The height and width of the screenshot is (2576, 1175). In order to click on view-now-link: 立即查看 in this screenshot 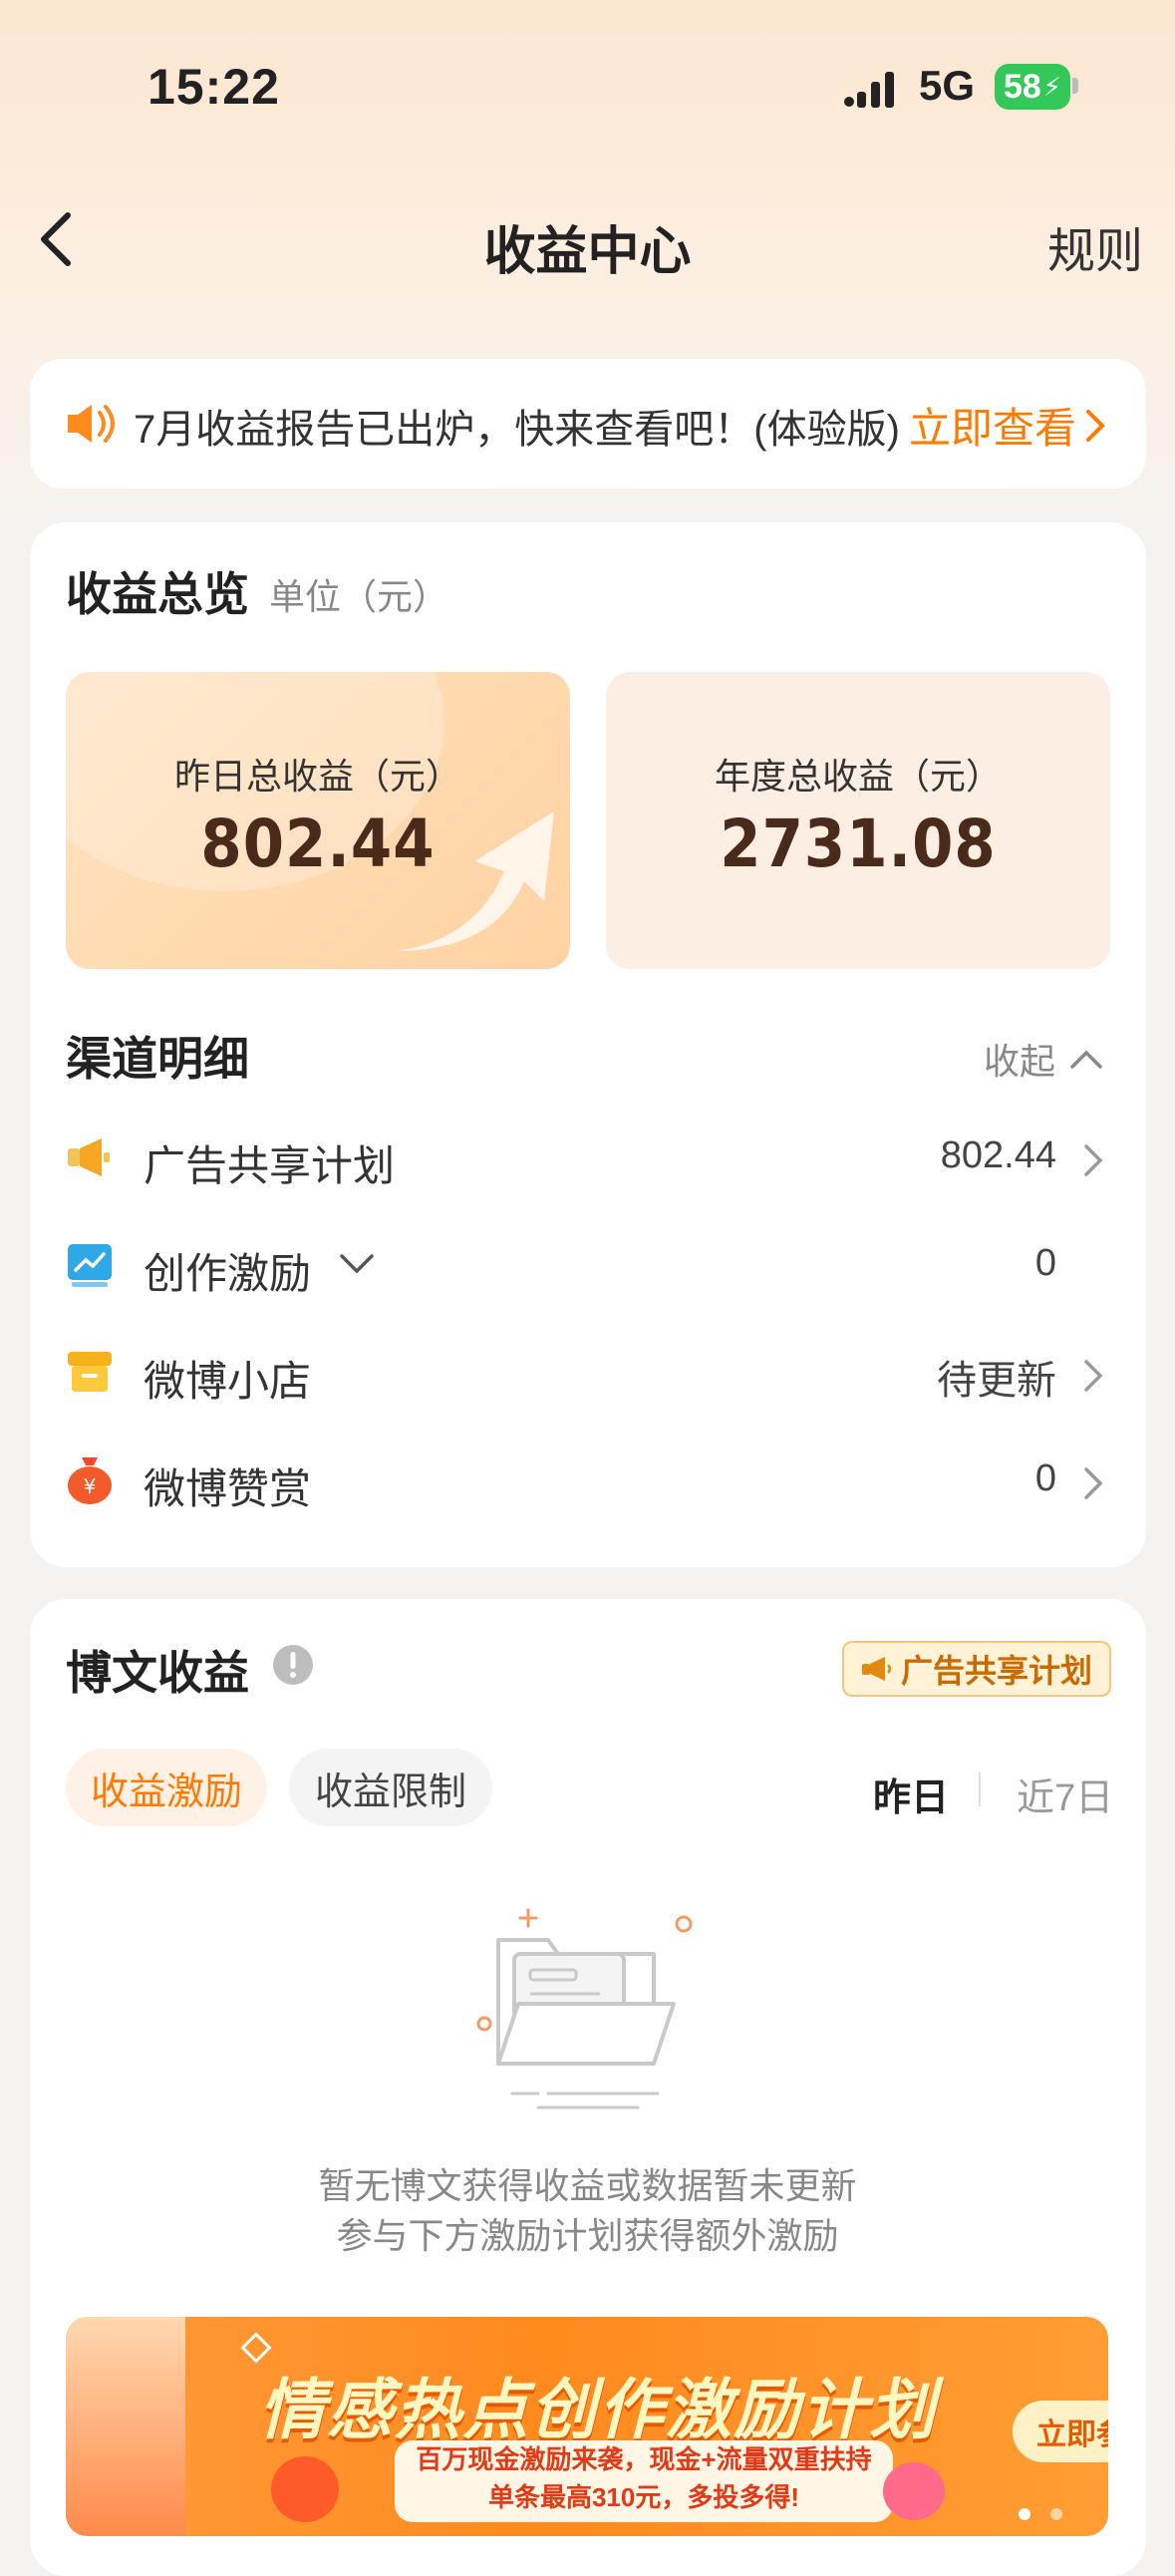, I will do `click(1007, 425)`.